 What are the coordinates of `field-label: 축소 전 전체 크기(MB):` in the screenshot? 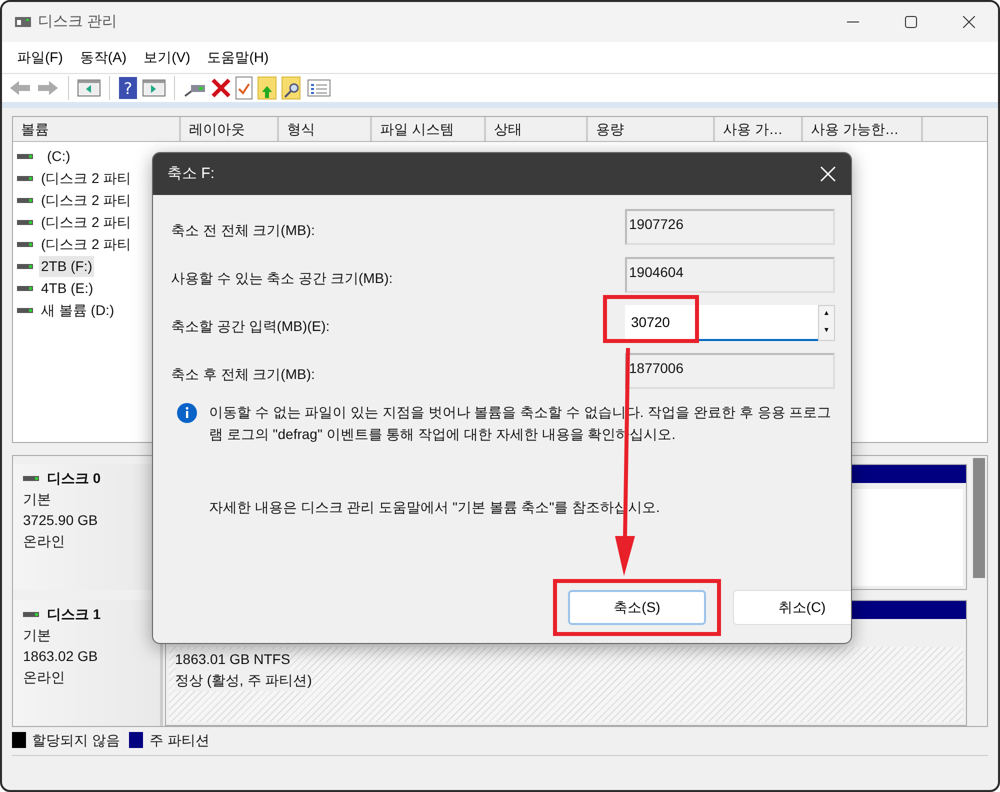 It's located at (243, 230).